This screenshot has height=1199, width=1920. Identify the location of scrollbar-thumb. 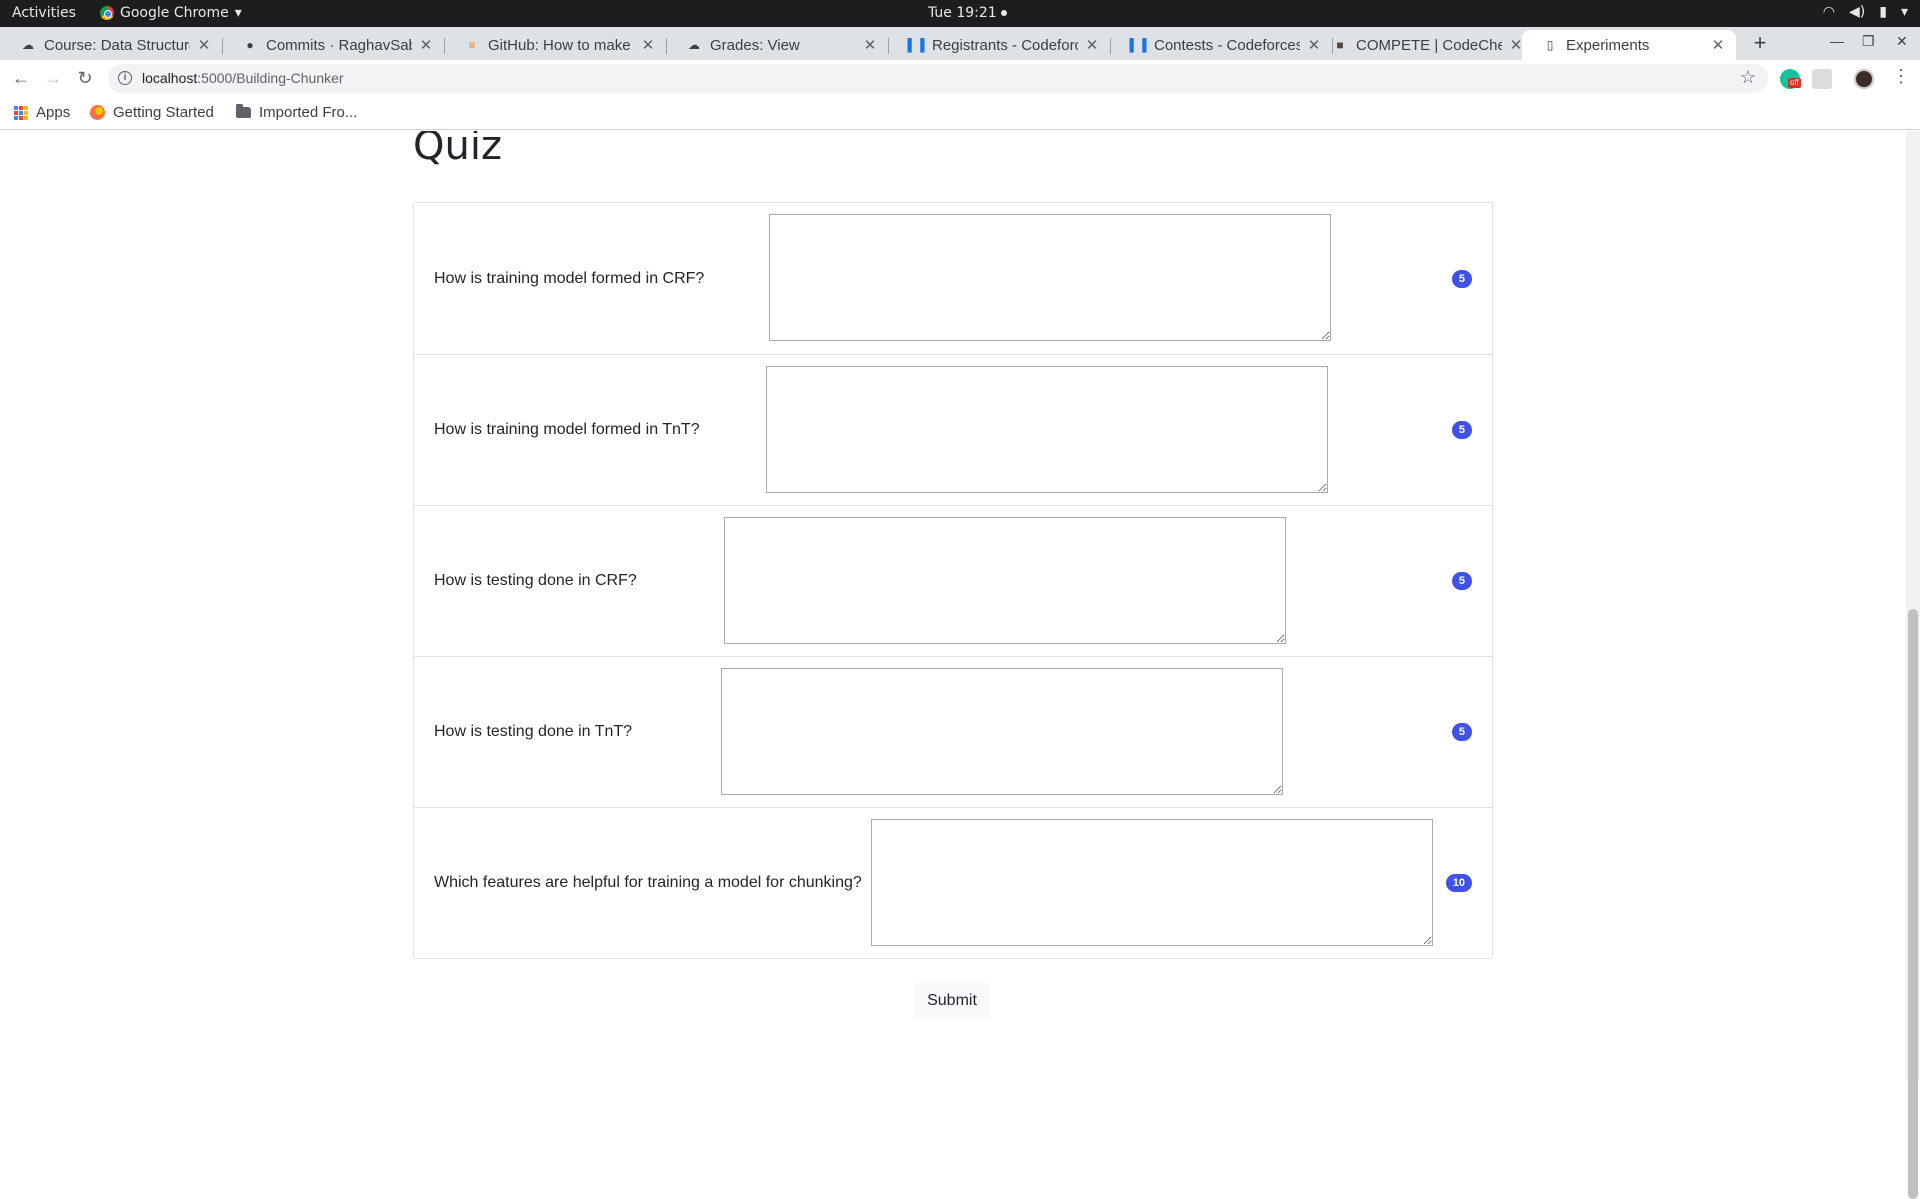
(1913, 904).